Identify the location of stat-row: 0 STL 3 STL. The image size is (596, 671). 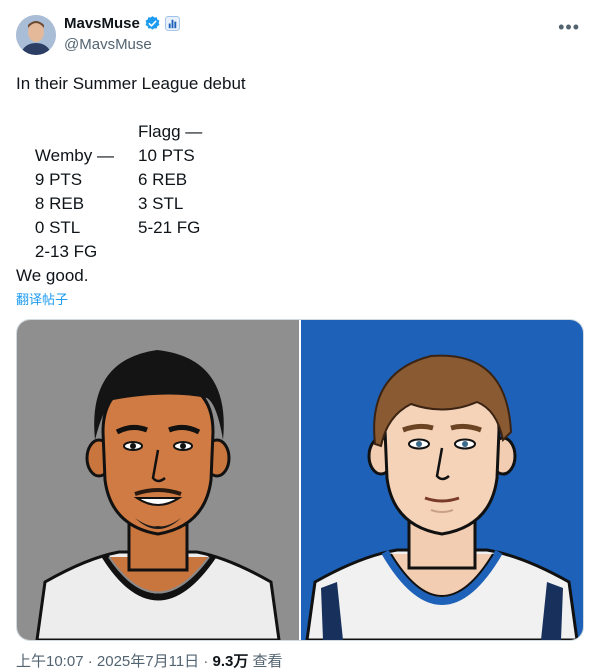
(131, 214).